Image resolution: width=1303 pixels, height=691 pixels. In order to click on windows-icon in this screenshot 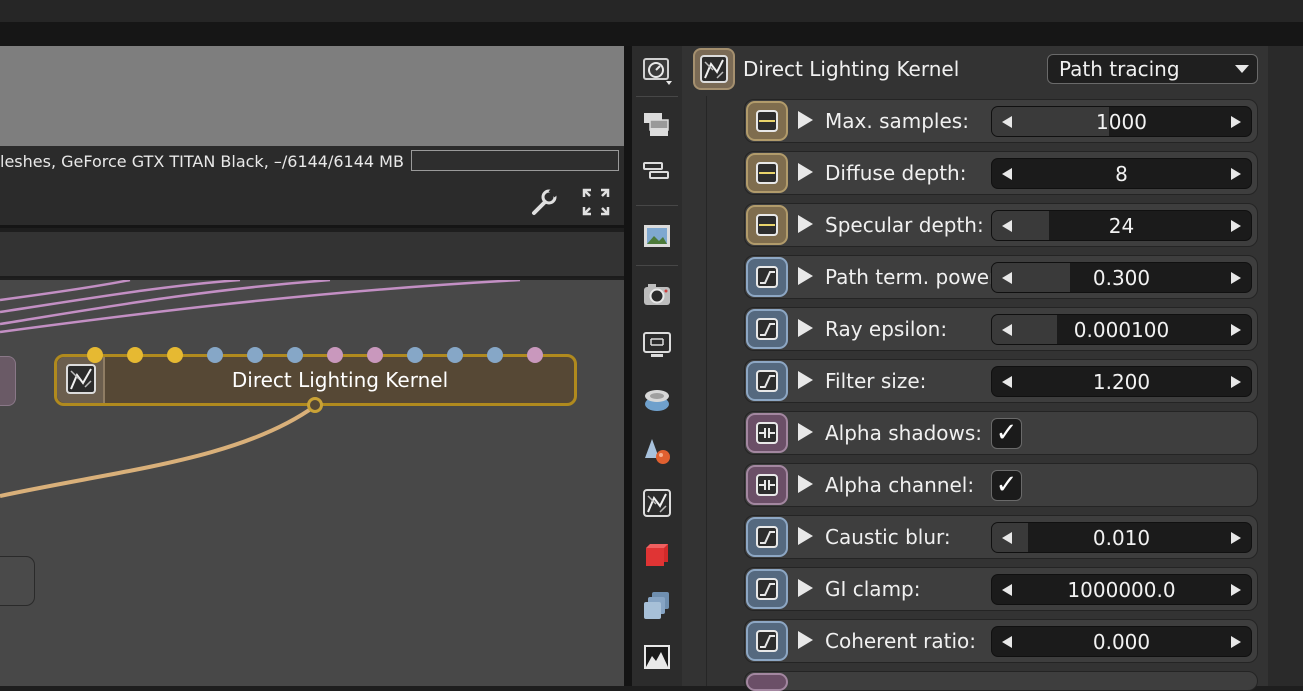, I will do `click(657, 125)`.